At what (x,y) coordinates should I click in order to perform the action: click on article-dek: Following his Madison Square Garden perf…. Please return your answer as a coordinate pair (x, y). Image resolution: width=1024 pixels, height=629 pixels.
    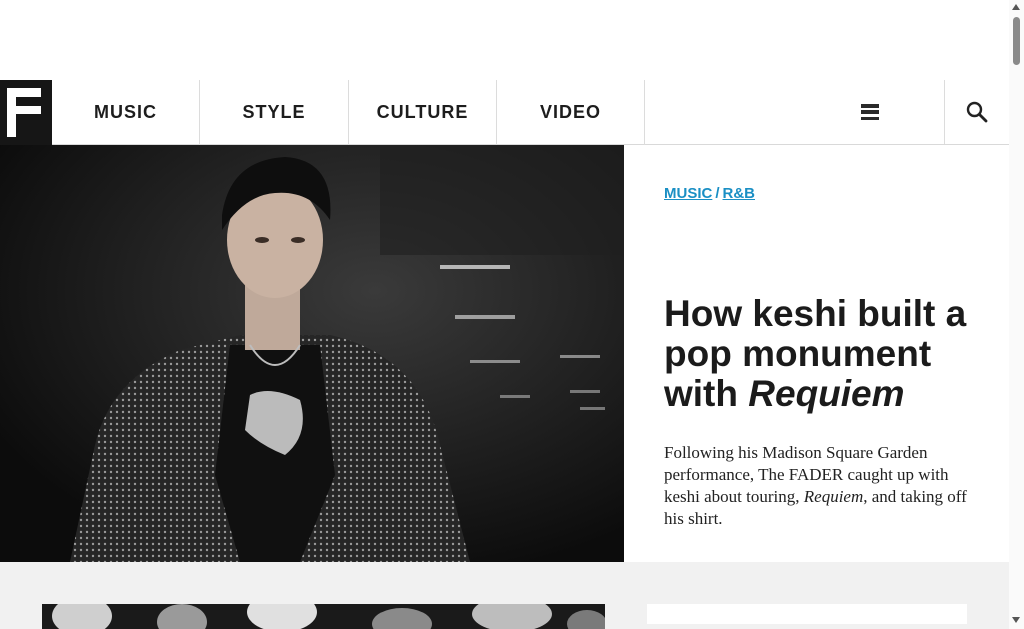
    Looking at the image, I should click on (816, 486).